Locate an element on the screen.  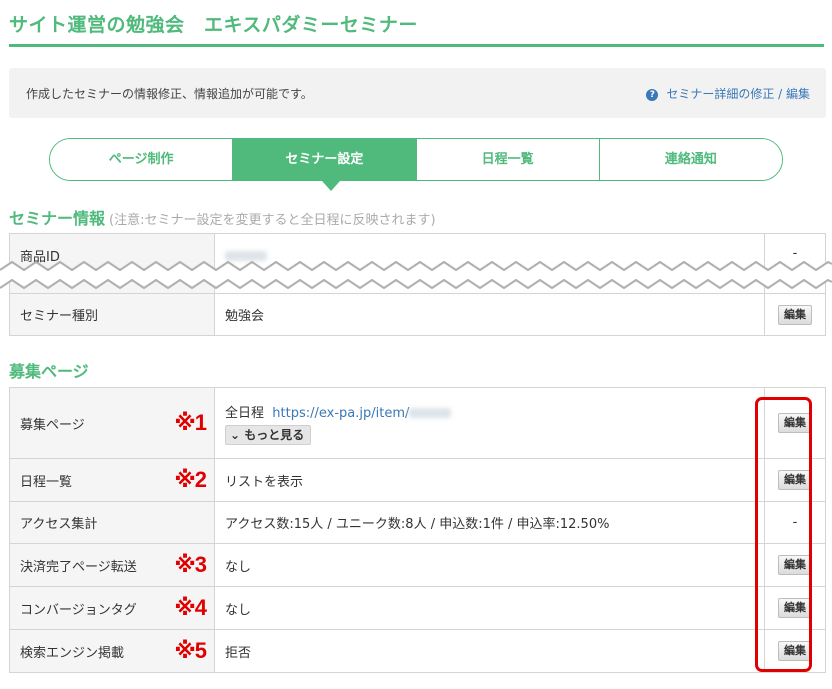
edit-details-link-label: セミナー詳細の修正 / 編集 is located at coordinates (738, 94).